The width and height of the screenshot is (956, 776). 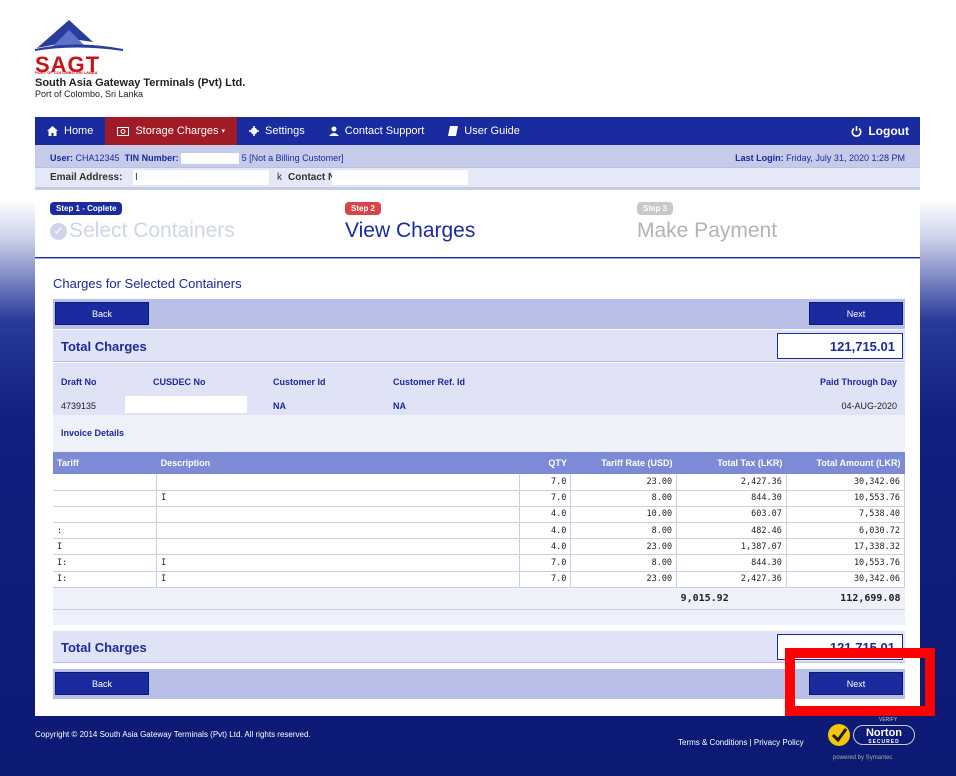 I want to click on tax-cell: 2,427.36, so click(x=731, y=579).